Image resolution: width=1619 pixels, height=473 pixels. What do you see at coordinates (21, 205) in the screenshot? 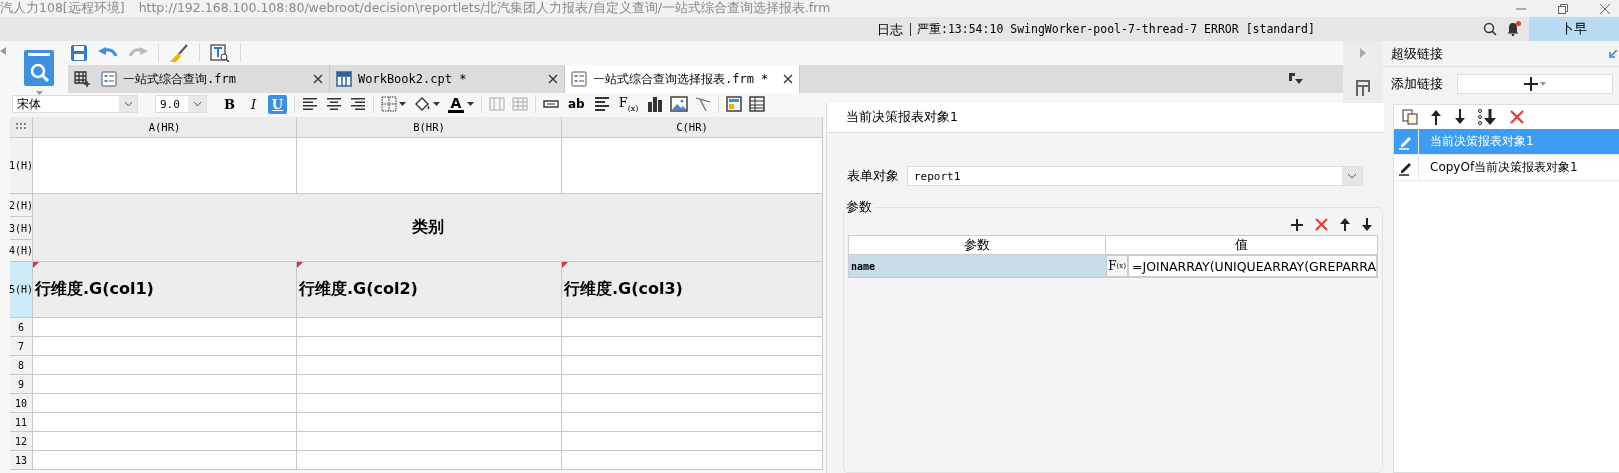
I see `row-header: 2(H)` at bounding box center [21, 205].